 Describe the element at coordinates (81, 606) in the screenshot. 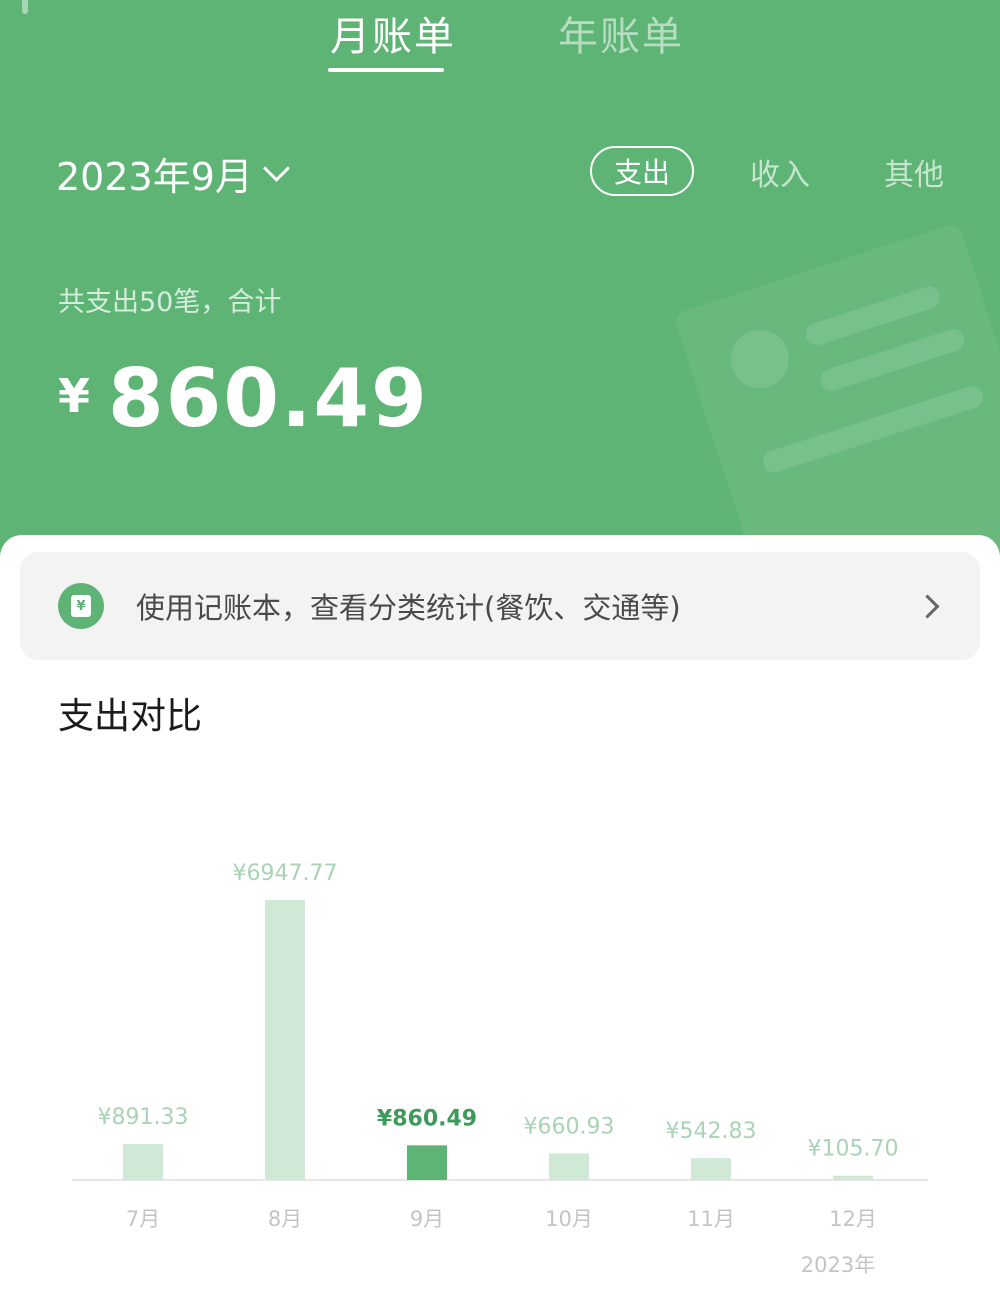

I see `ledger-icon: ¥` at that location.